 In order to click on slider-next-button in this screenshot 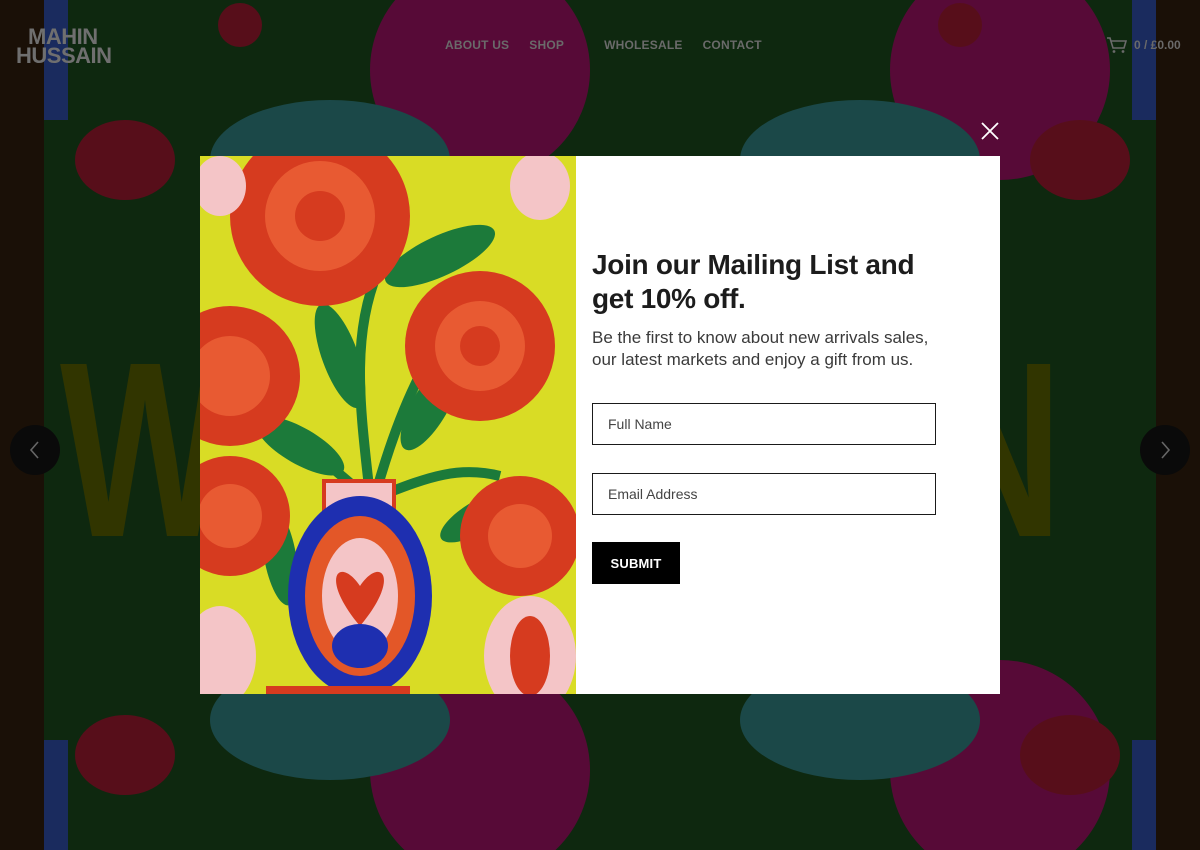, I will do `click(1165, 450)`.